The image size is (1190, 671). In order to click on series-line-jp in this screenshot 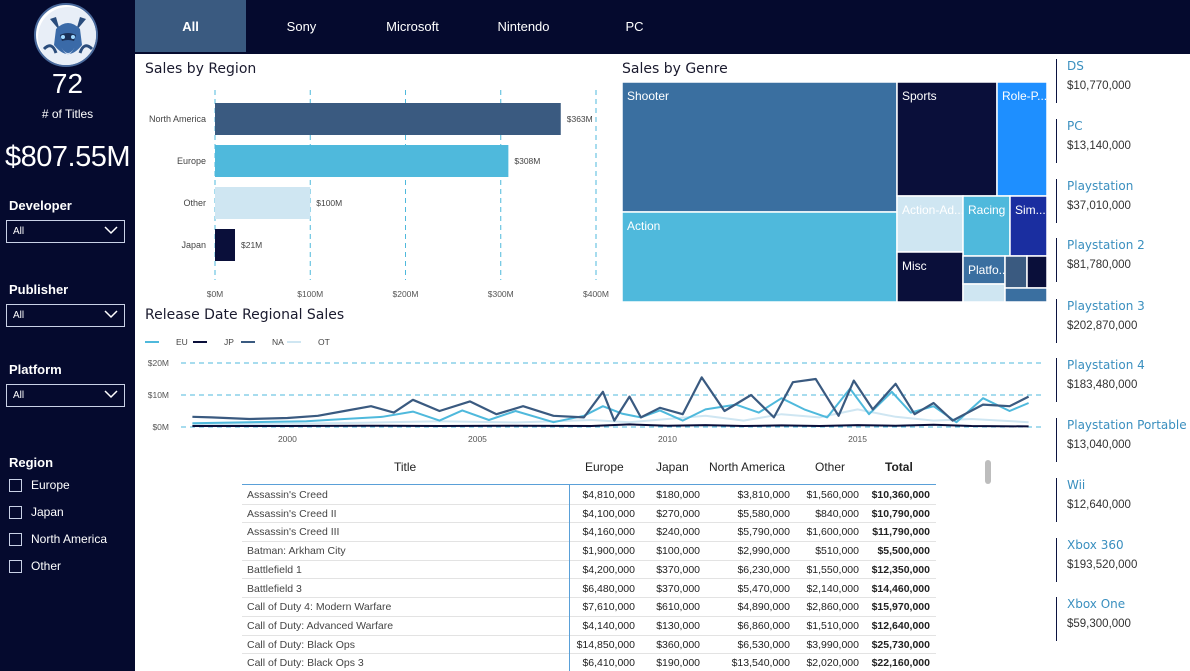, I will do `click(610, 425)`.